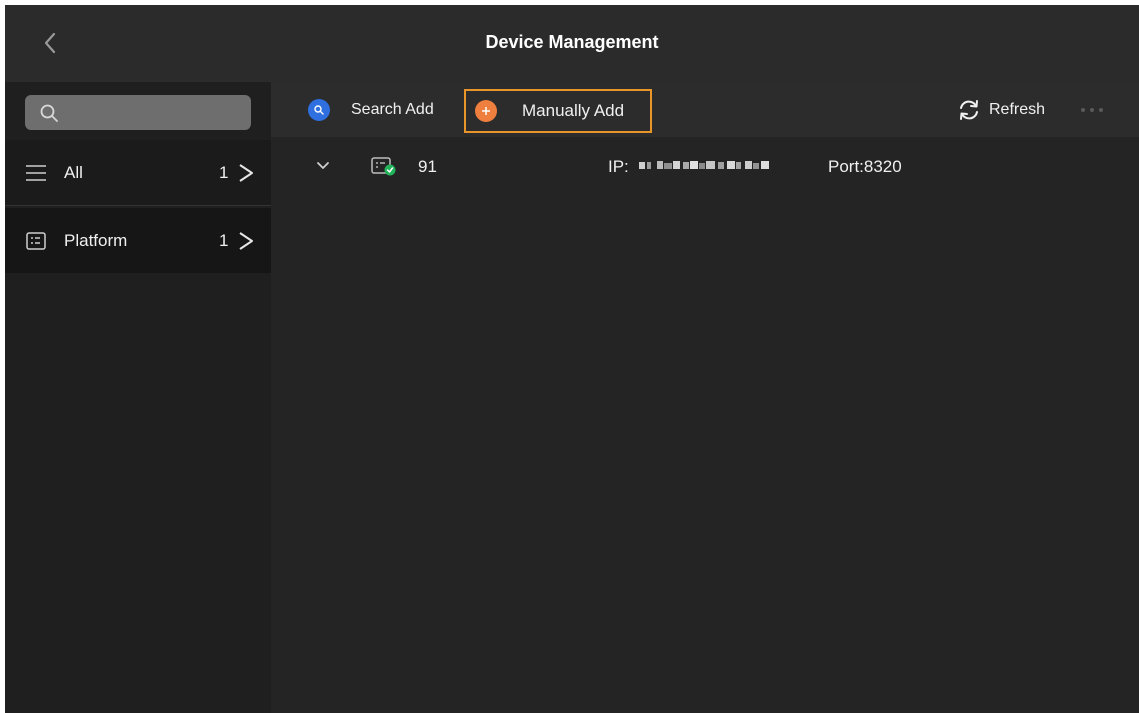 The height and width of the screenshot is (713, 1139). Describe the element at coordinates (705, 109) in the screenshot. I see `toolbar: Search Add Manually Add Refresh` at that location.